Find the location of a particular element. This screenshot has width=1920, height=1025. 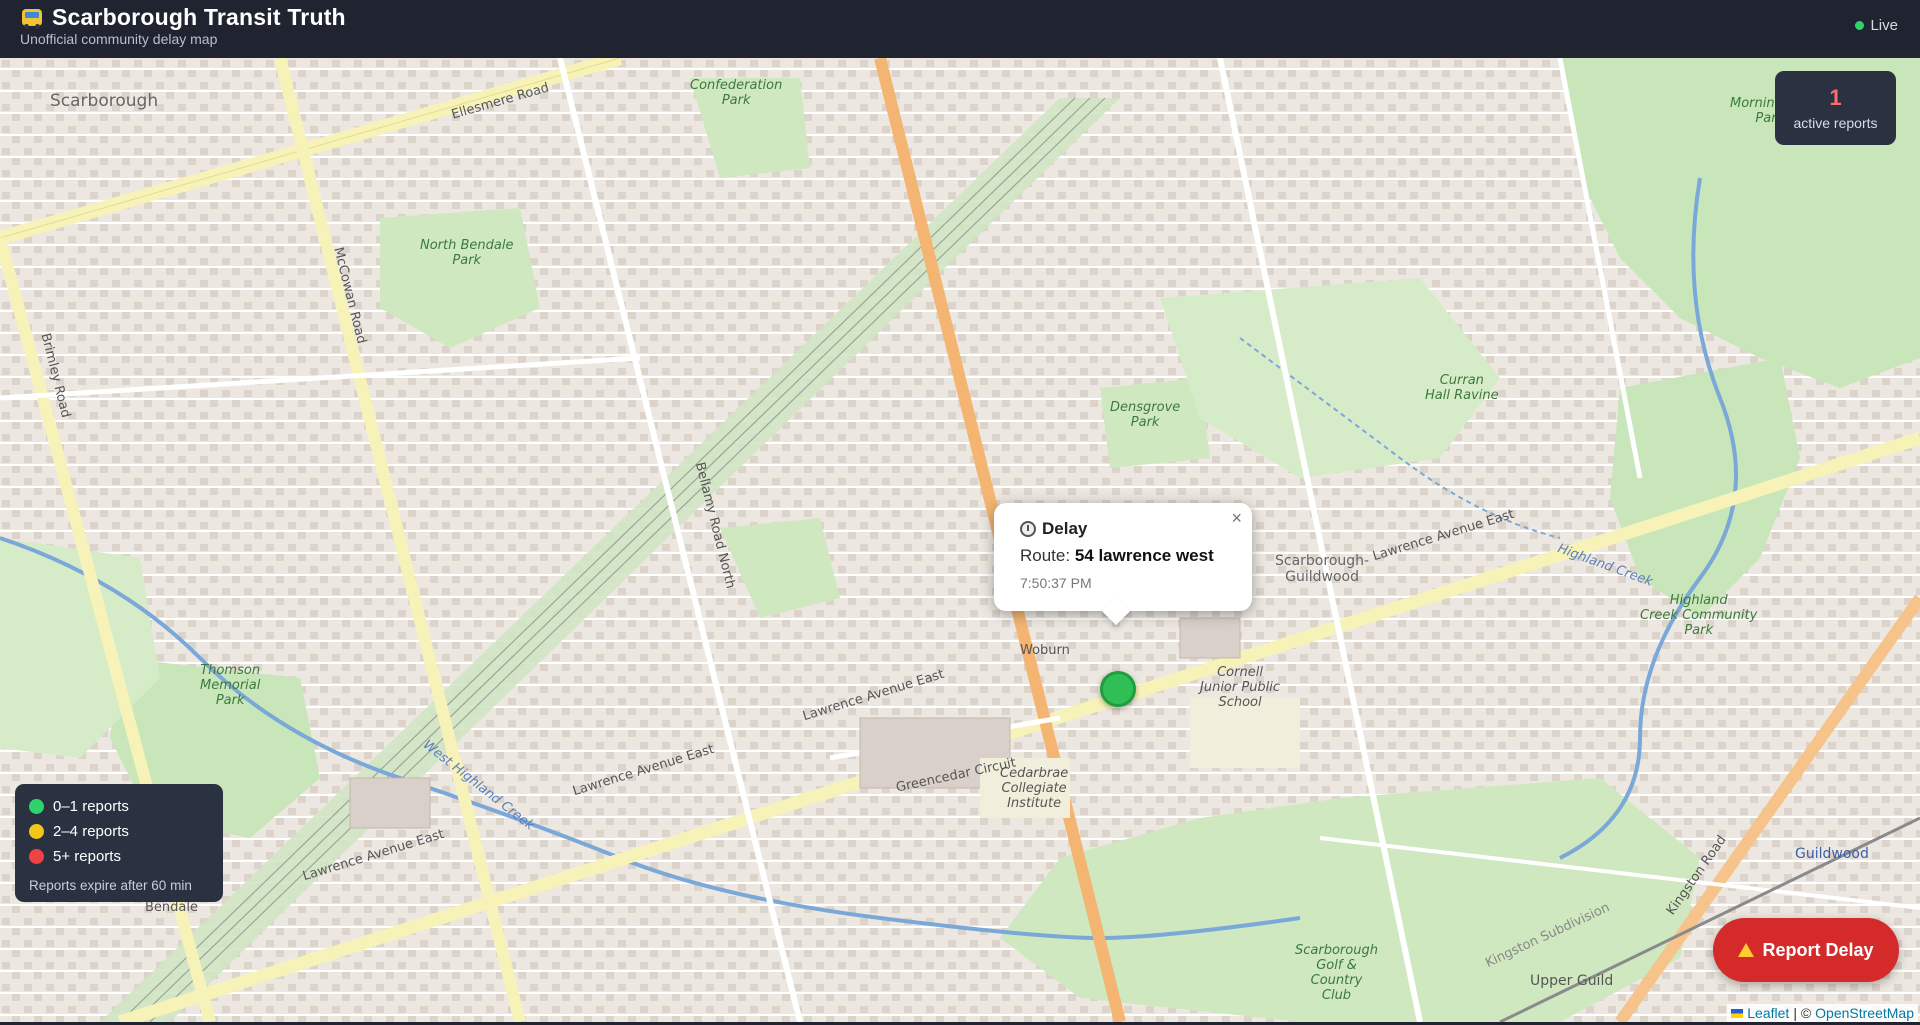

place-label-scarborough-guildwood: Scarborough- Guildwood is located at coordinates (1322, 569).